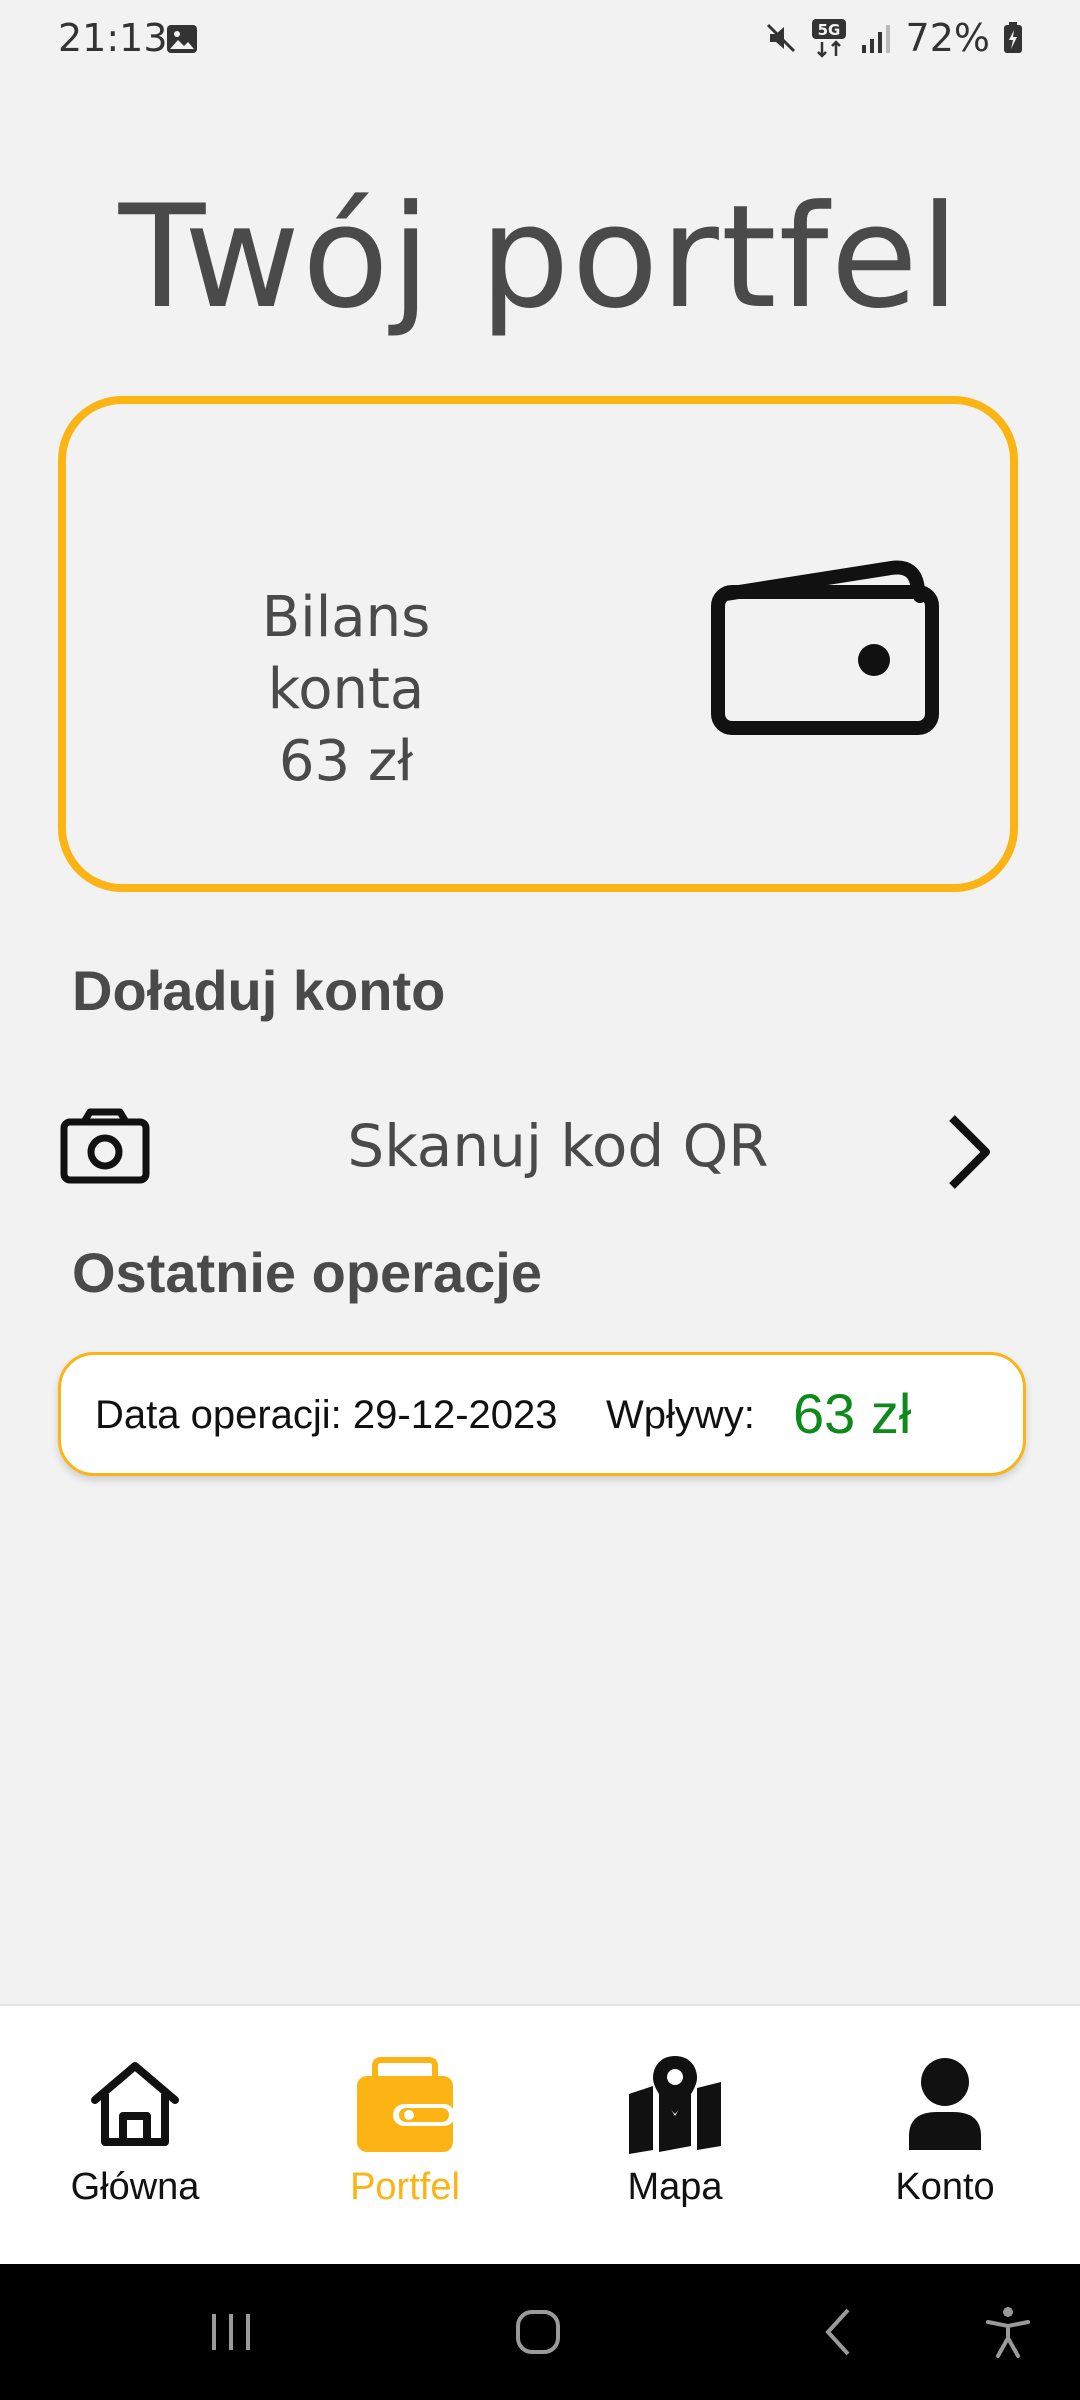 The image size is (1080, 2400). I want to click on page-title: Twój portfel, so click(540, 257).